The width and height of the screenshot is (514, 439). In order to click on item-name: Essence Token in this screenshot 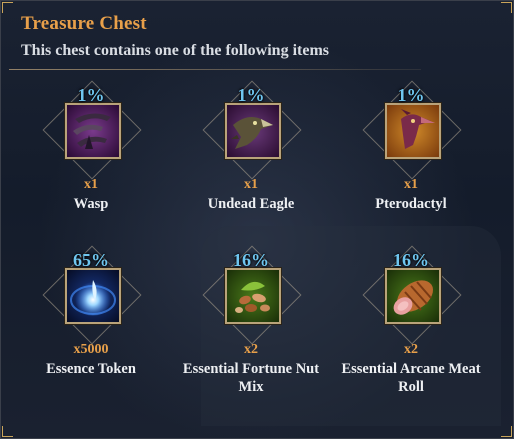, I will do `click(91, 369)`.